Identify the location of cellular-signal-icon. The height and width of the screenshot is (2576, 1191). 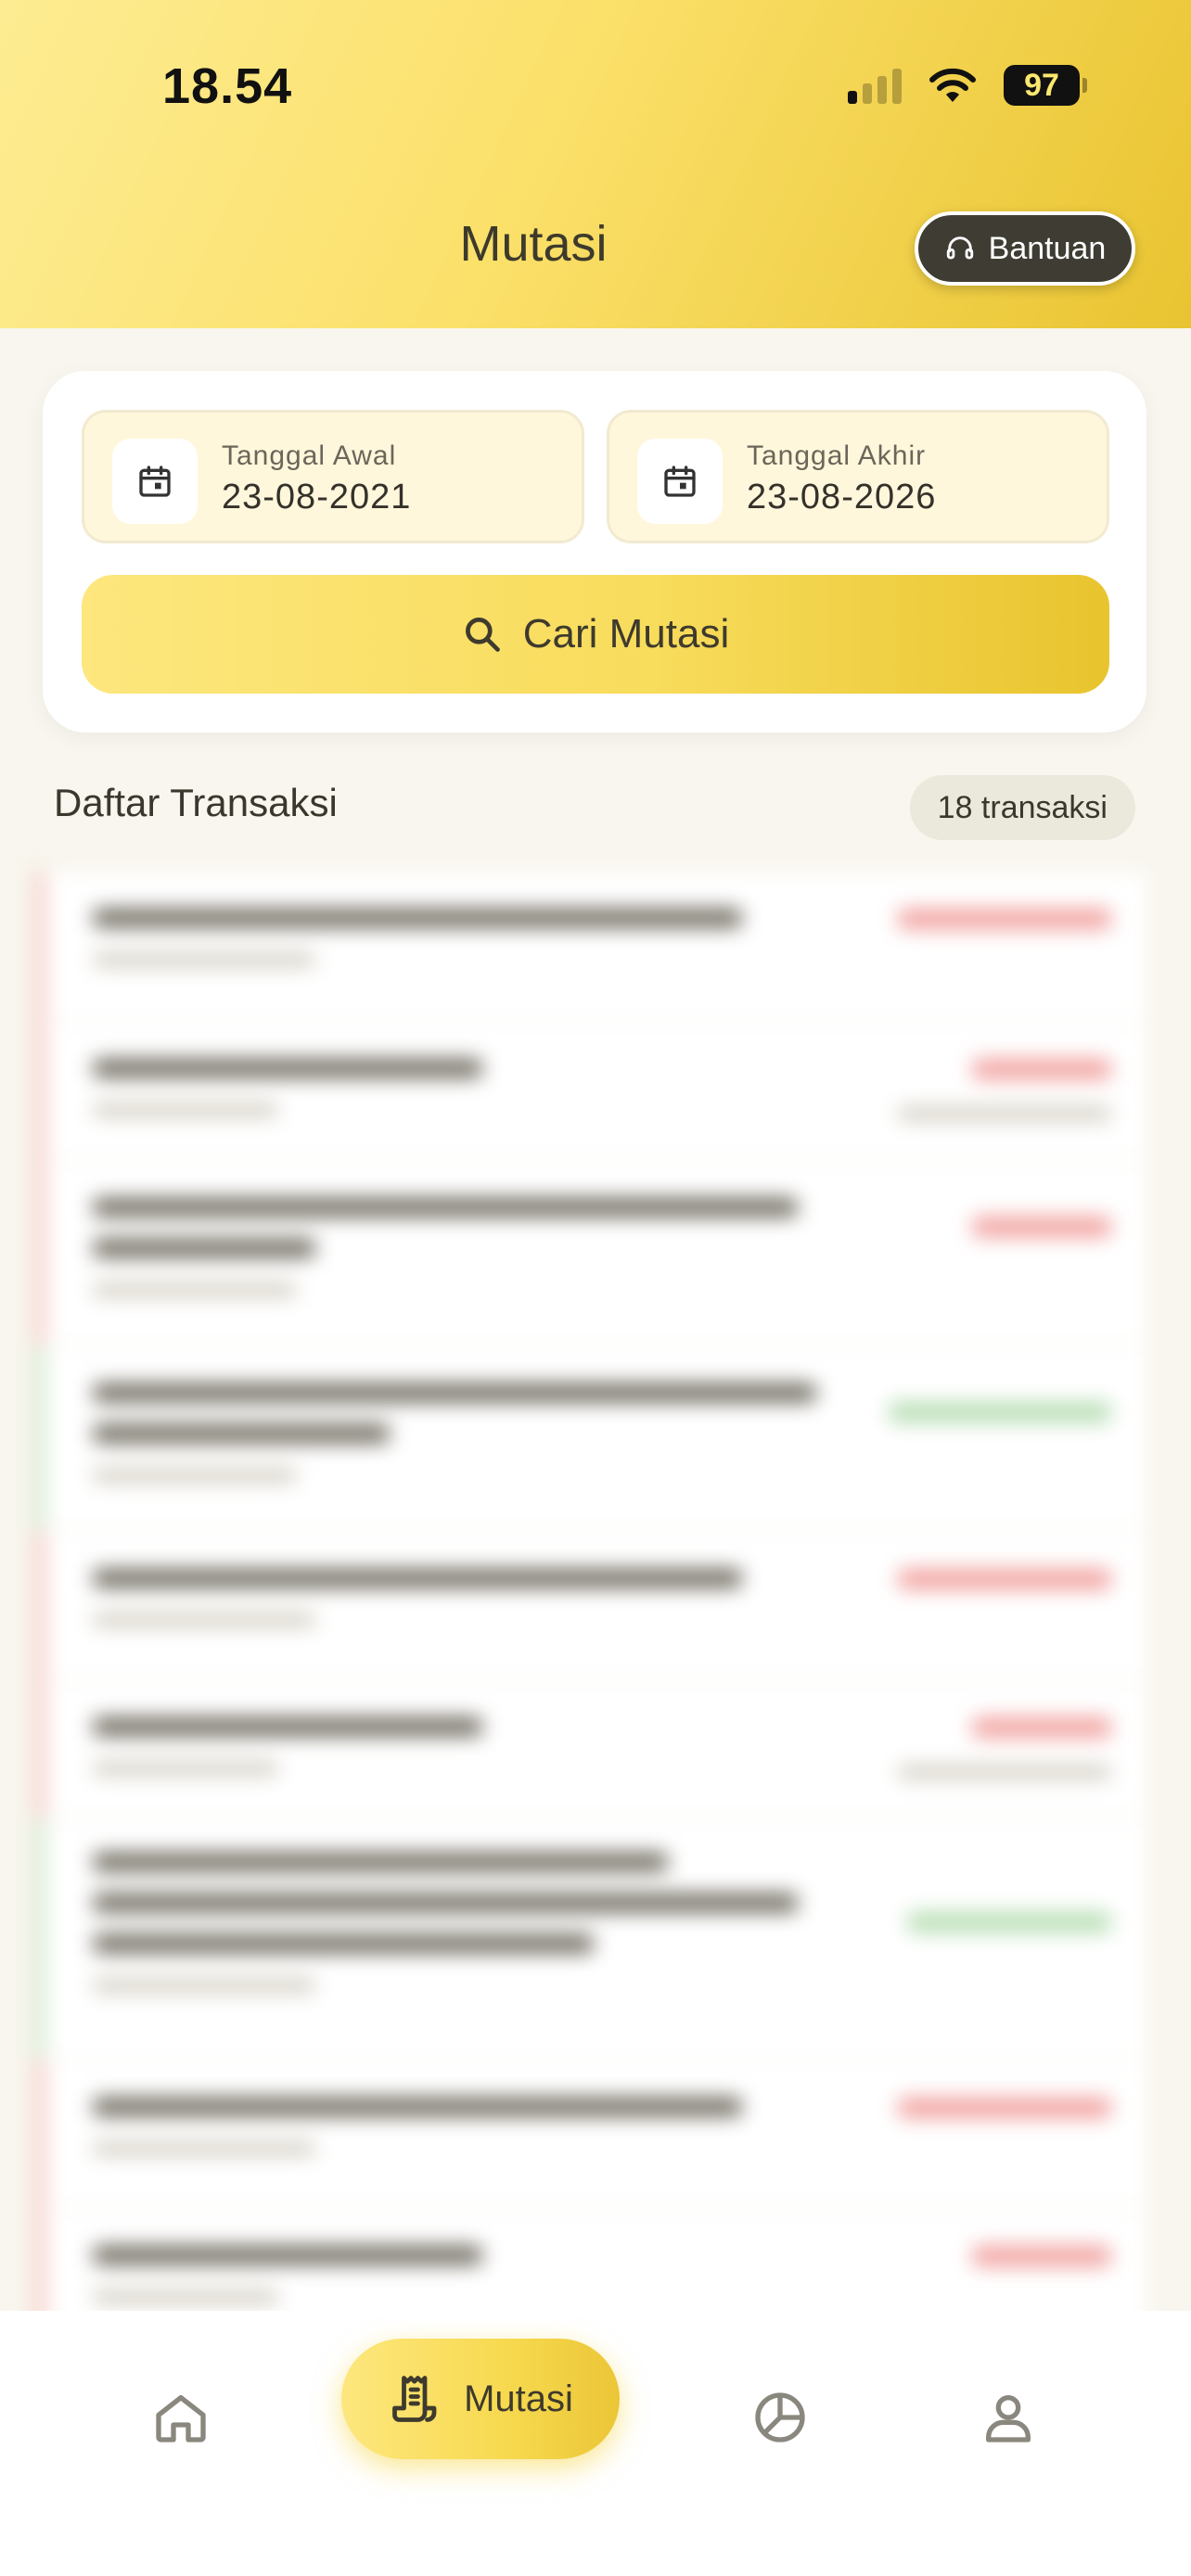
(875, 85).